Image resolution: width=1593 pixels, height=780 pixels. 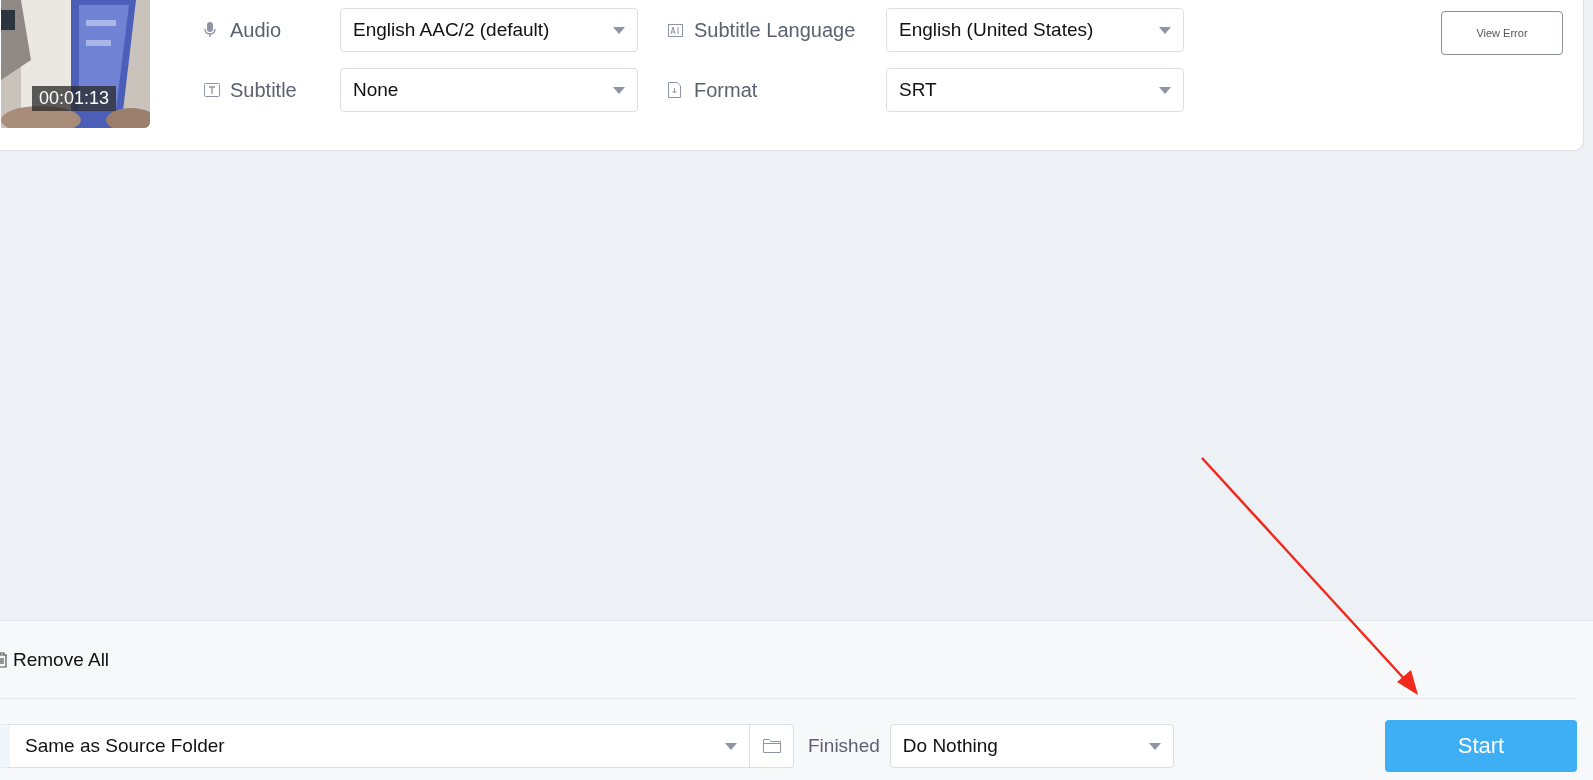 I want to click on field-label: Subtitle Language, so click(x=775, y=30).